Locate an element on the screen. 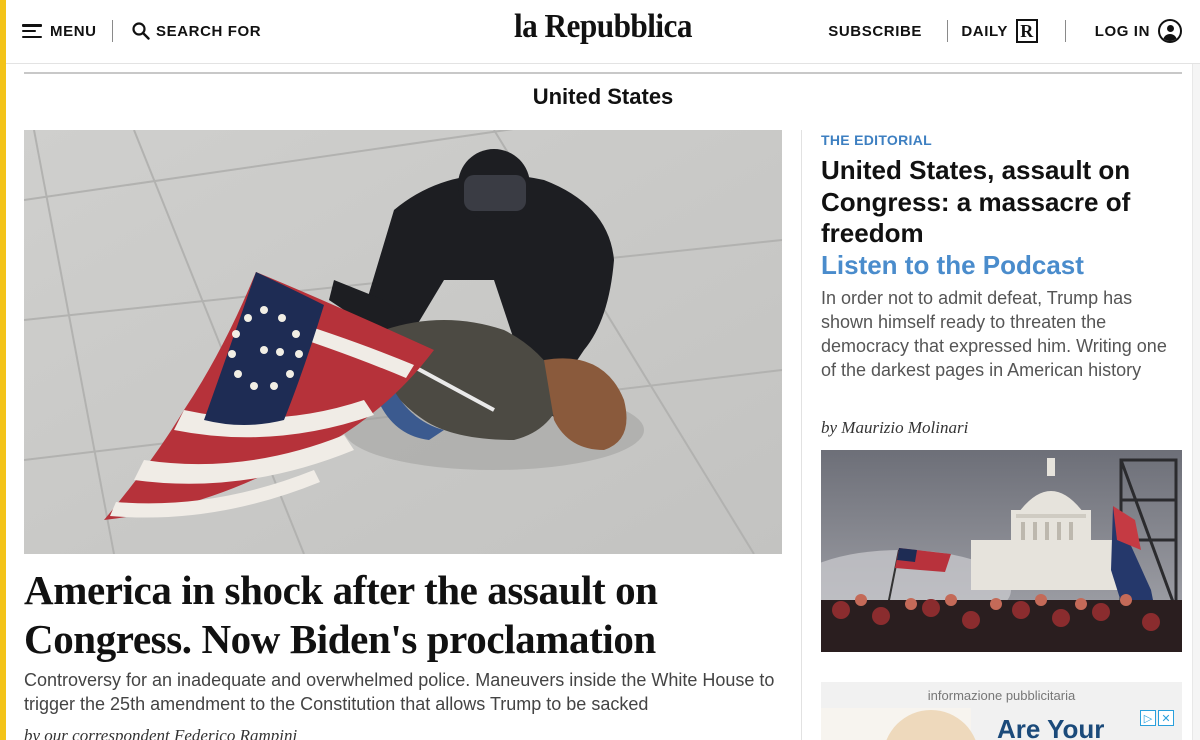 The height and width of the screenshot is (740, 1200). ad-label: informazione pubblicitaria is located at coordinates (1001, 695).